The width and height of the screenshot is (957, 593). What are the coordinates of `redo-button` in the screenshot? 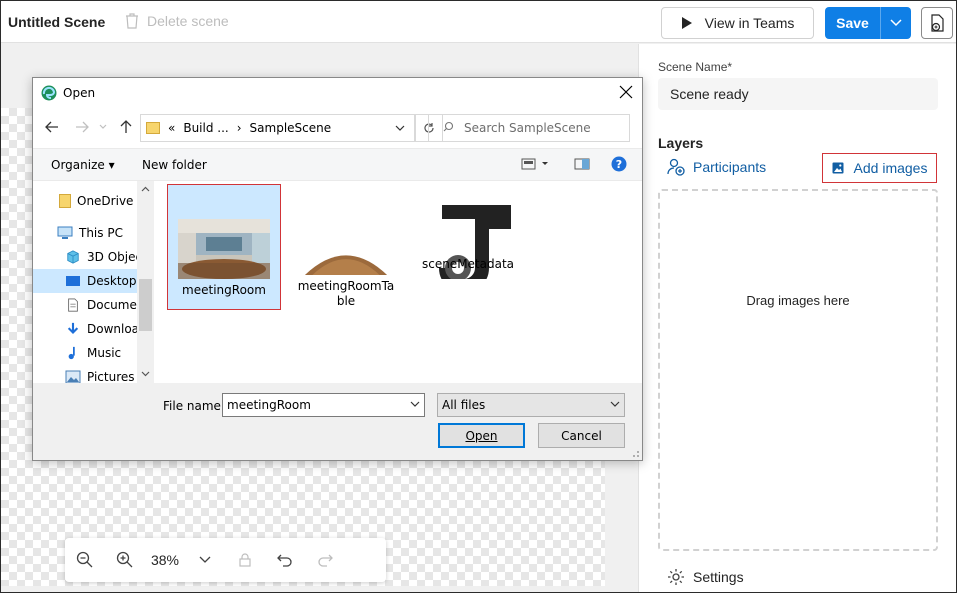 It's located at (325, 560).